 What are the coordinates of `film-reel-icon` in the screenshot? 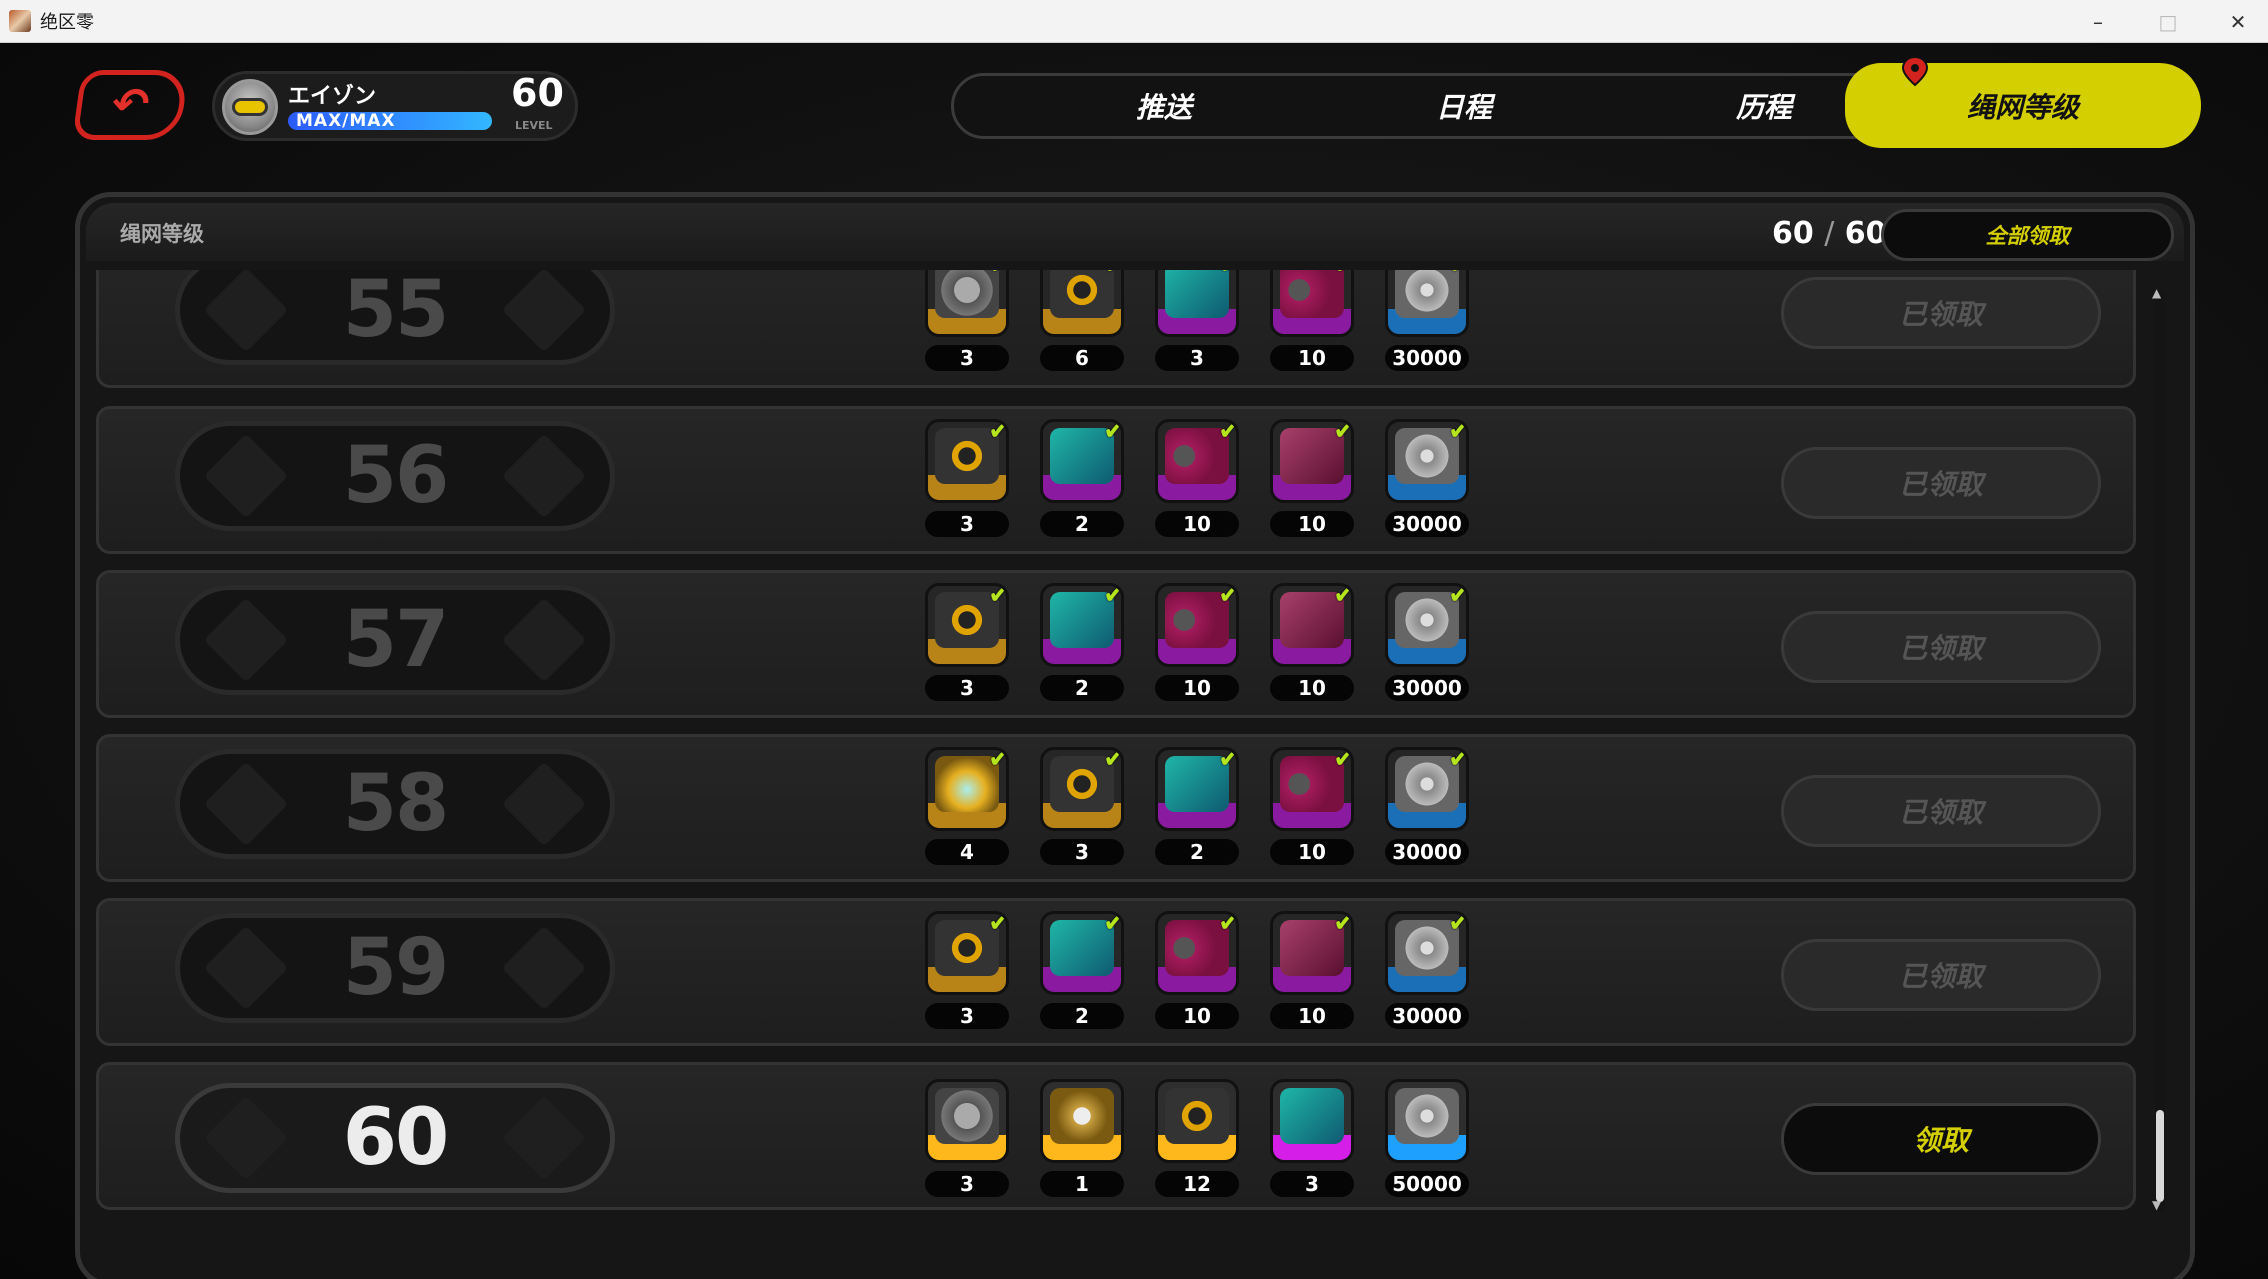 It's located at (967, 1116).